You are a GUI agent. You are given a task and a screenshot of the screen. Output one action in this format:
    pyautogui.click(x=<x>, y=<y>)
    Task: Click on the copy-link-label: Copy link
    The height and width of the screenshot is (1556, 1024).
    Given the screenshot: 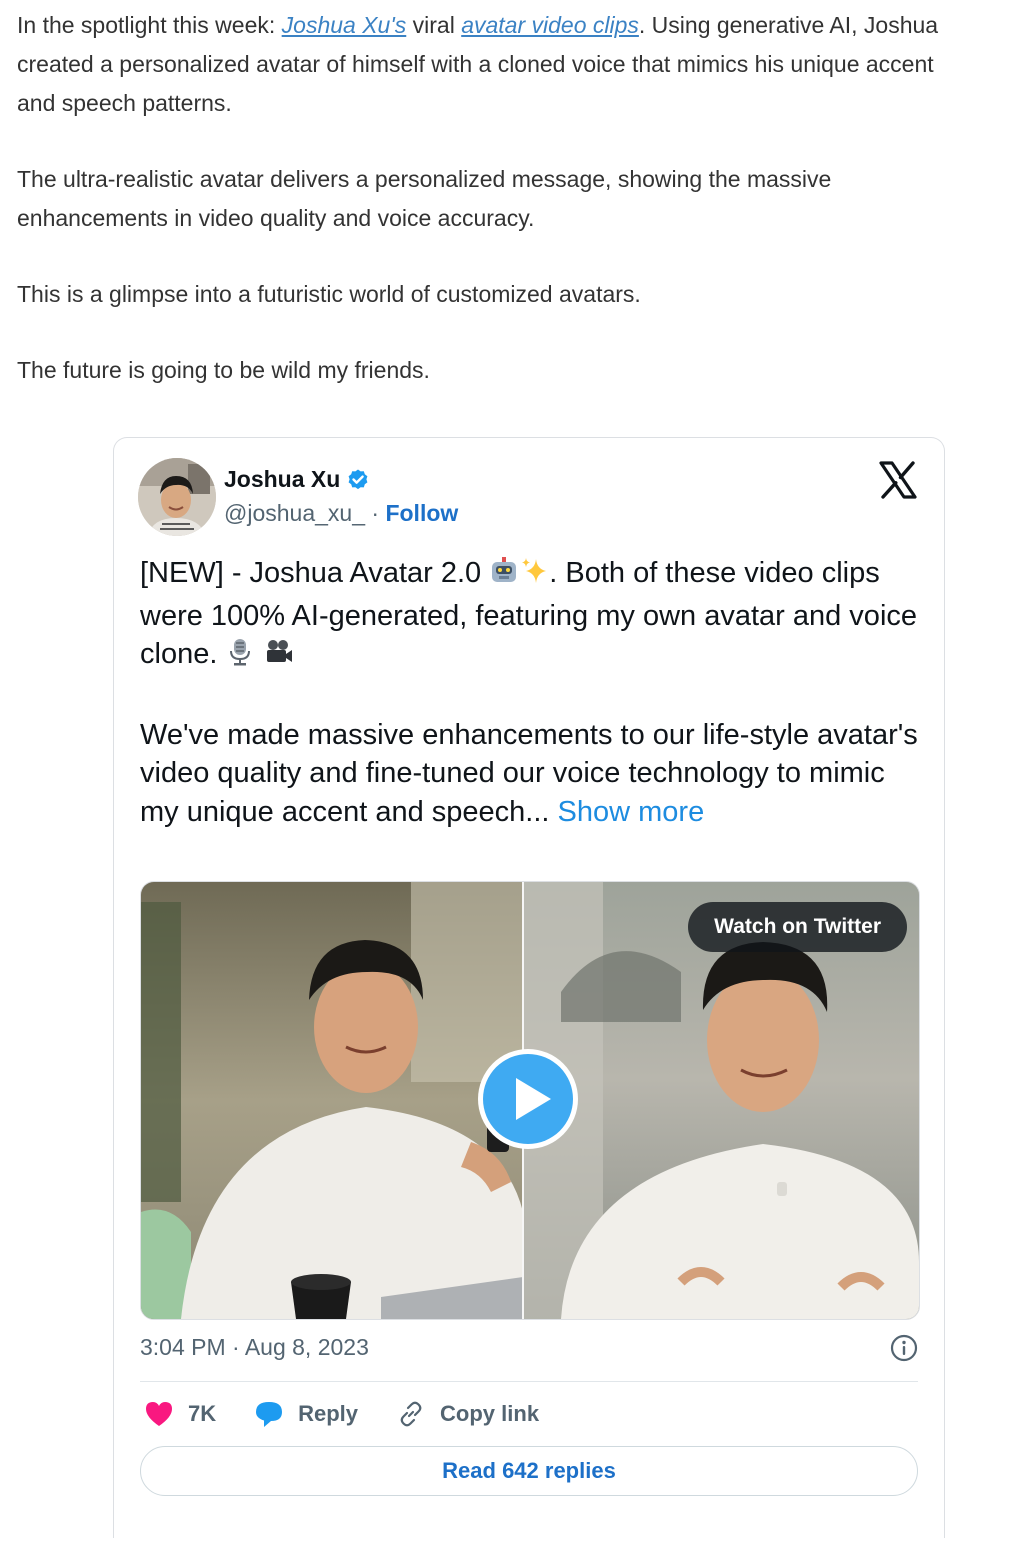 What is the action you would take?
    pyautogui.click(x=490, y=1413)
    